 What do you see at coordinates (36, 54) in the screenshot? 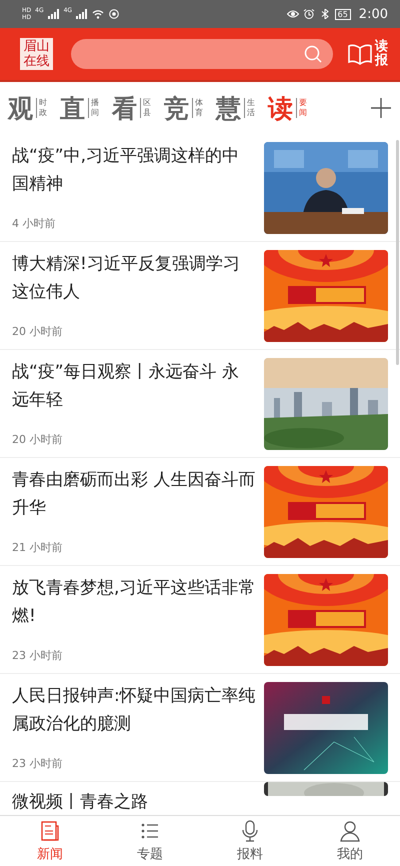
I see `logo: 眉山在线` at bounding box center [36, 54].